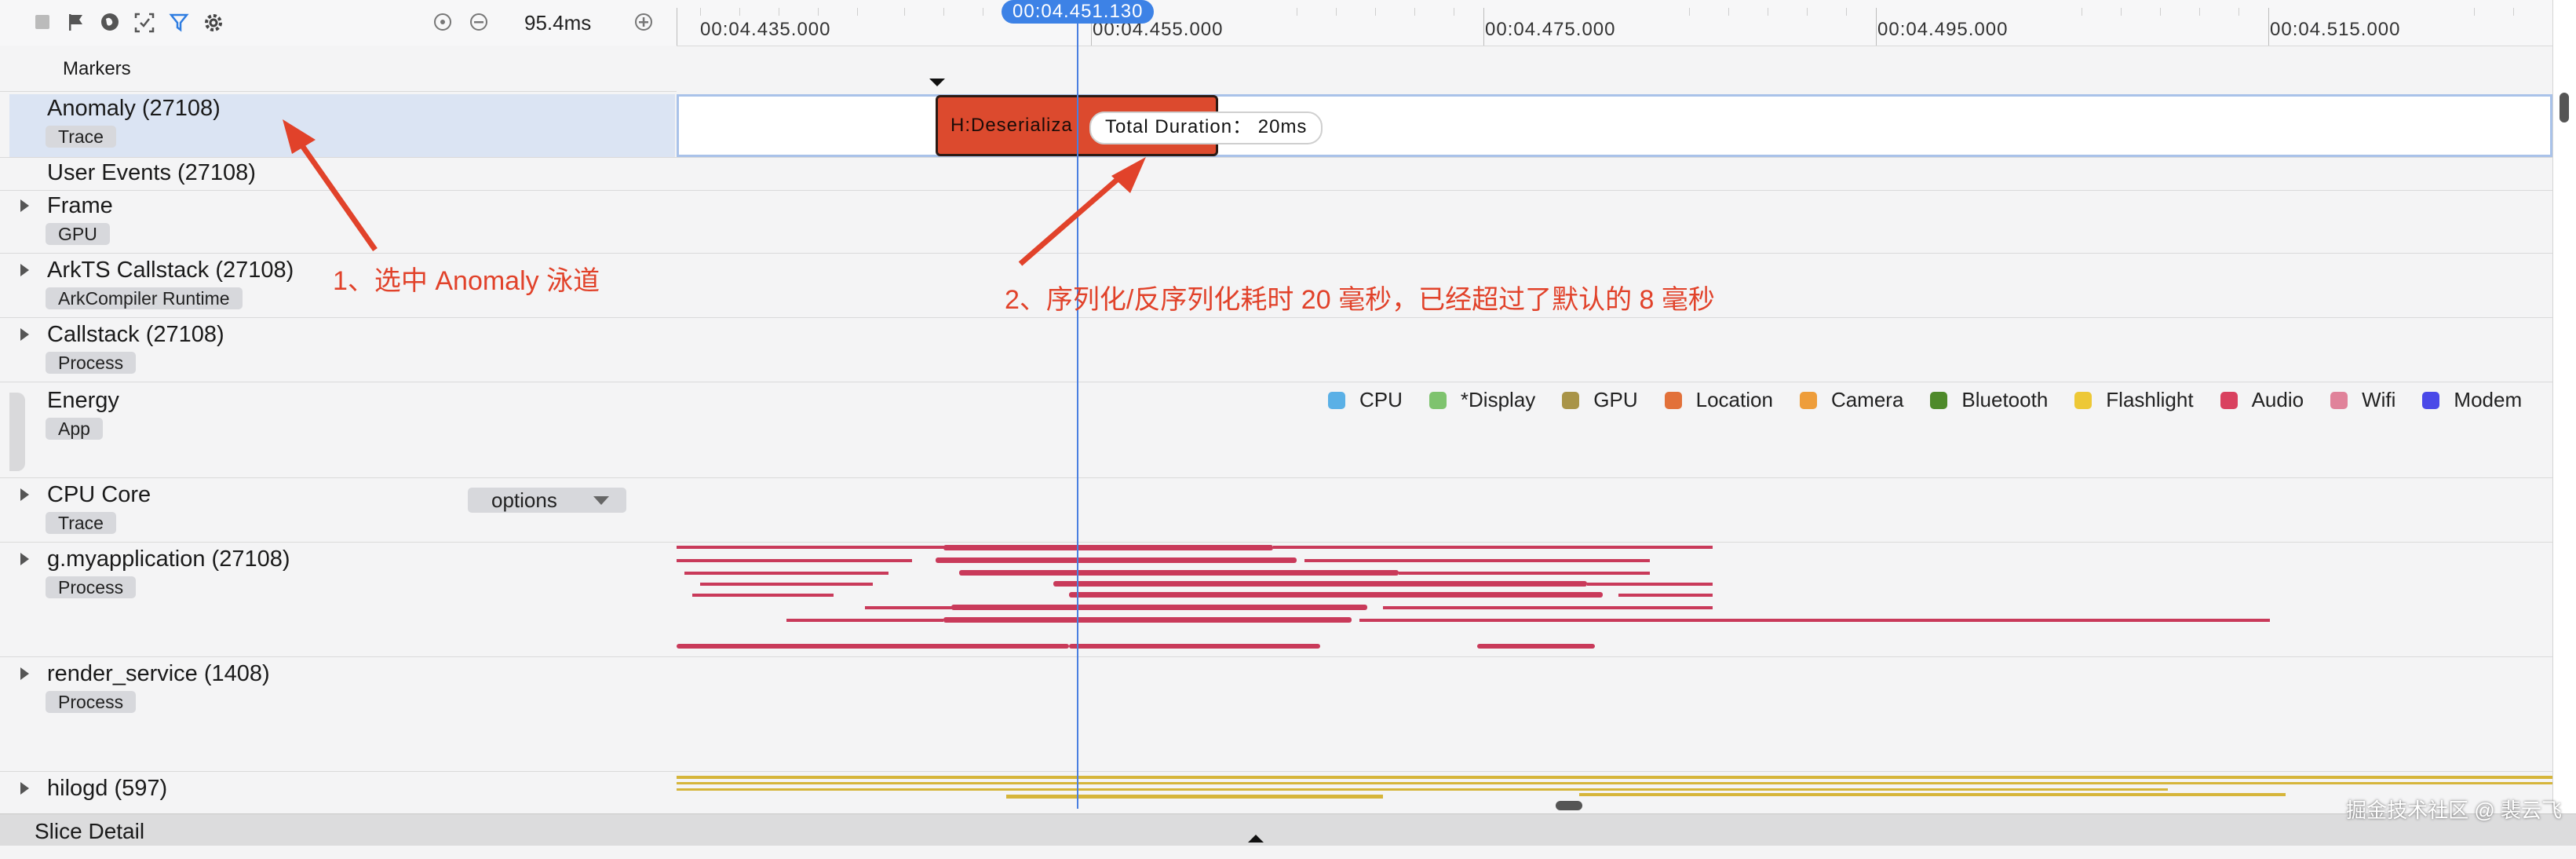  Describe the element at coordinates (479, 23) in the screenshot. I see `zoom-out-icon` at that location.